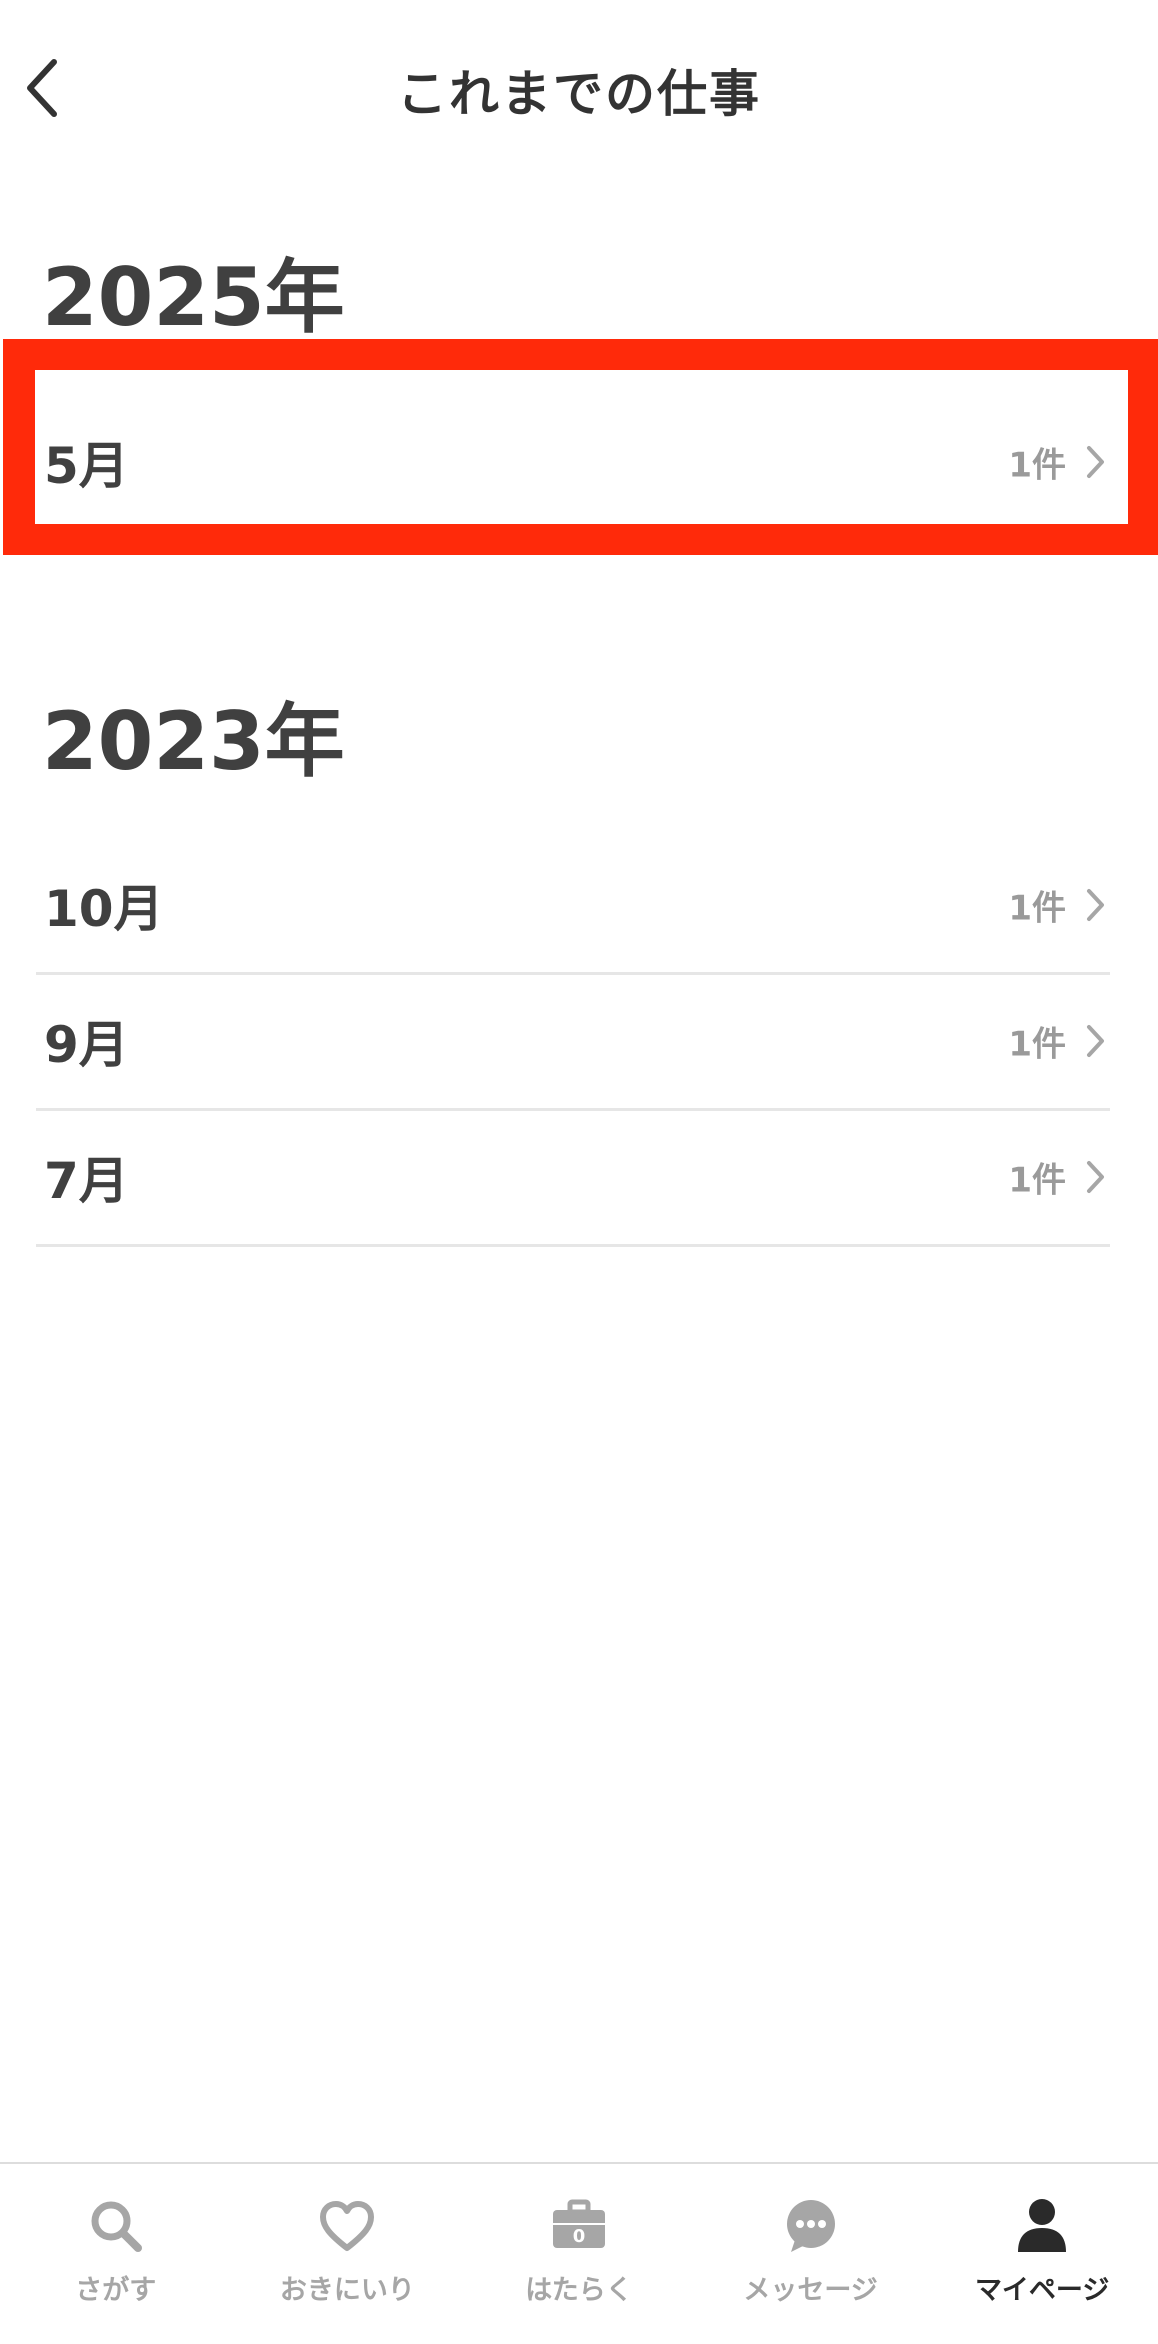 The width and height of the screenshot is (1158, 2344). Describe the element at coordinates (573, 1178) in the screenshot. I see `month-row-2023-7: 7月 1件` at that location.